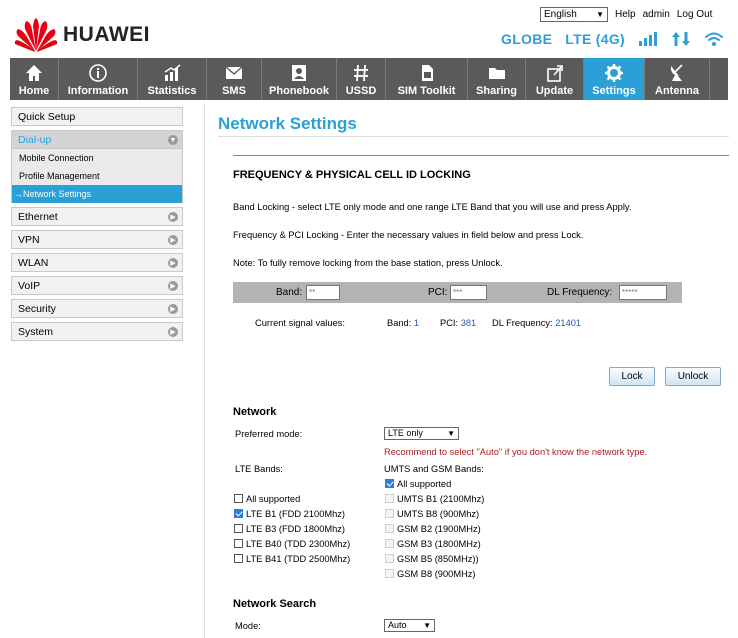  Describe the element at coordinates (389, 483) in the screenshot. I see `umts-all-supported-checkbox` at that location.